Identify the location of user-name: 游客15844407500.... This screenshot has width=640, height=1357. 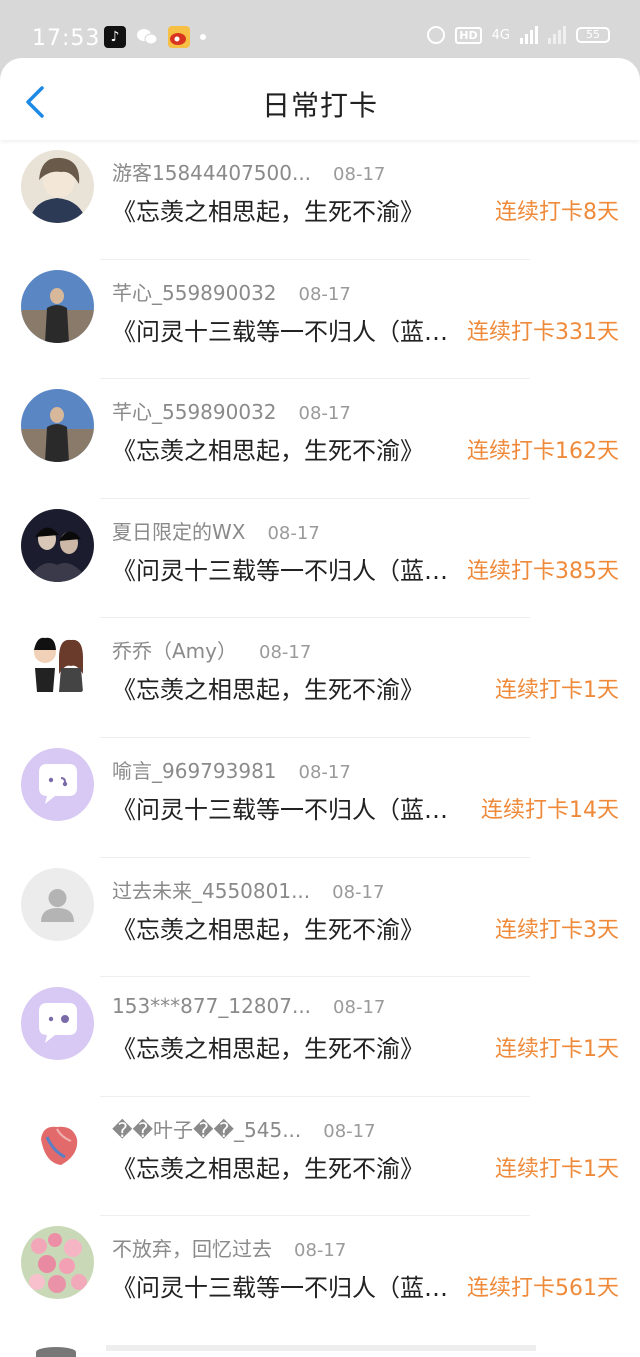
(212, 173).